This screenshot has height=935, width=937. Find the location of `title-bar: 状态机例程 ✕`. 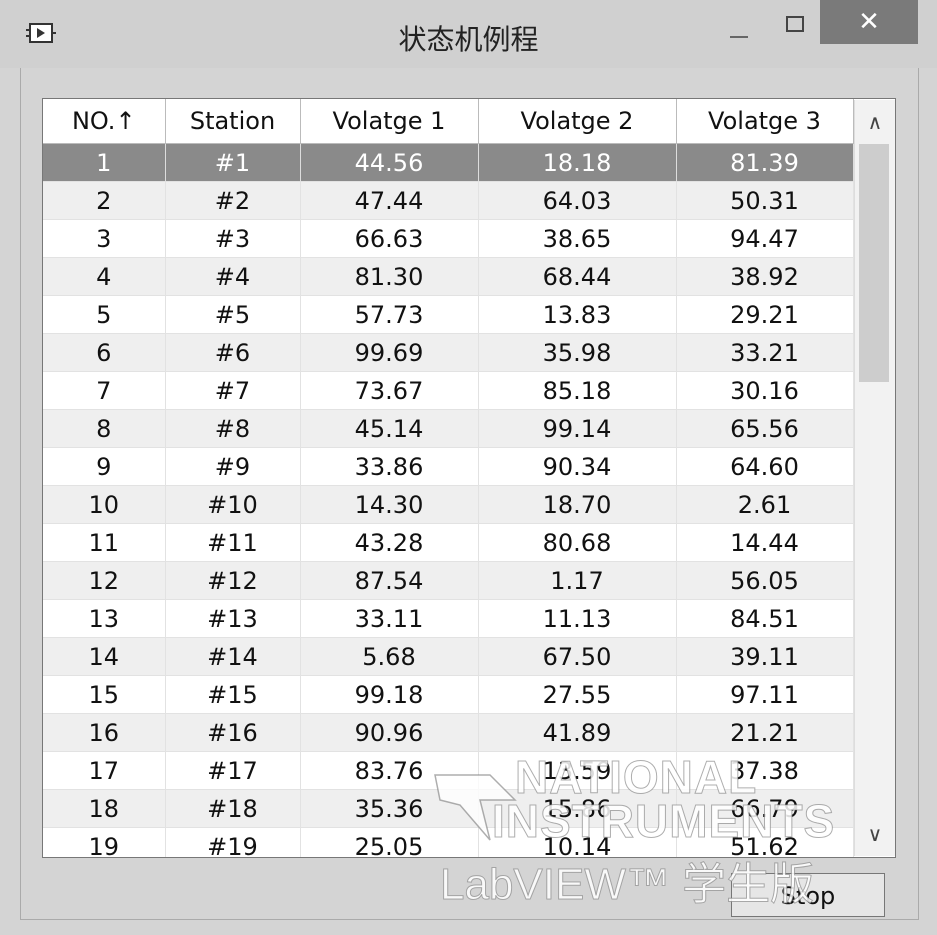

title-bar: 状态机例程 ✕ is located at coordinates (468, 34).